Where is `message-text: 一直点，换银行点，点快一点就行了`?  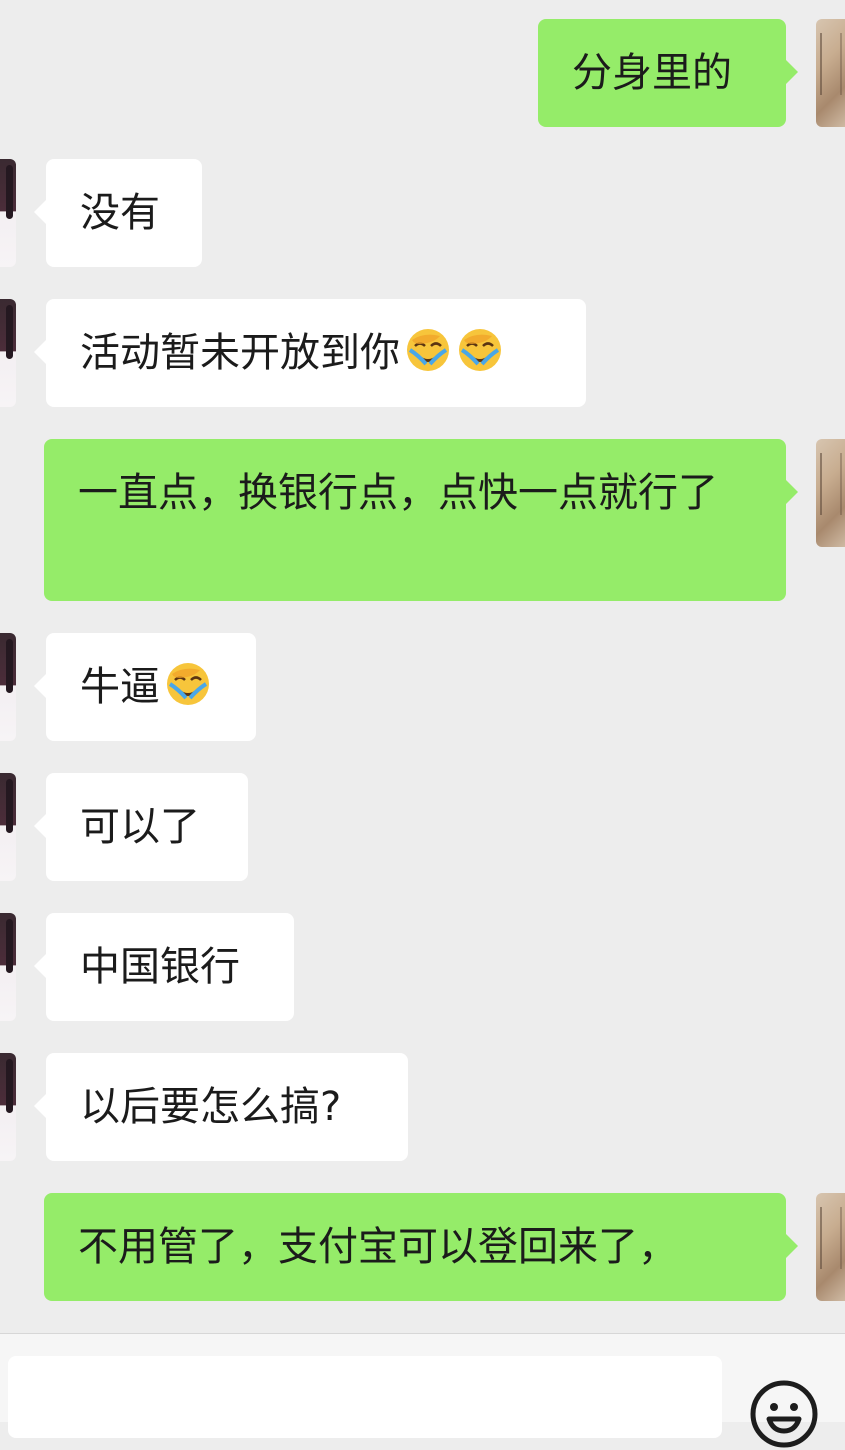 message-text: 一直点，换银行点，点快一点就行了 is located at coordinates (398, 493).